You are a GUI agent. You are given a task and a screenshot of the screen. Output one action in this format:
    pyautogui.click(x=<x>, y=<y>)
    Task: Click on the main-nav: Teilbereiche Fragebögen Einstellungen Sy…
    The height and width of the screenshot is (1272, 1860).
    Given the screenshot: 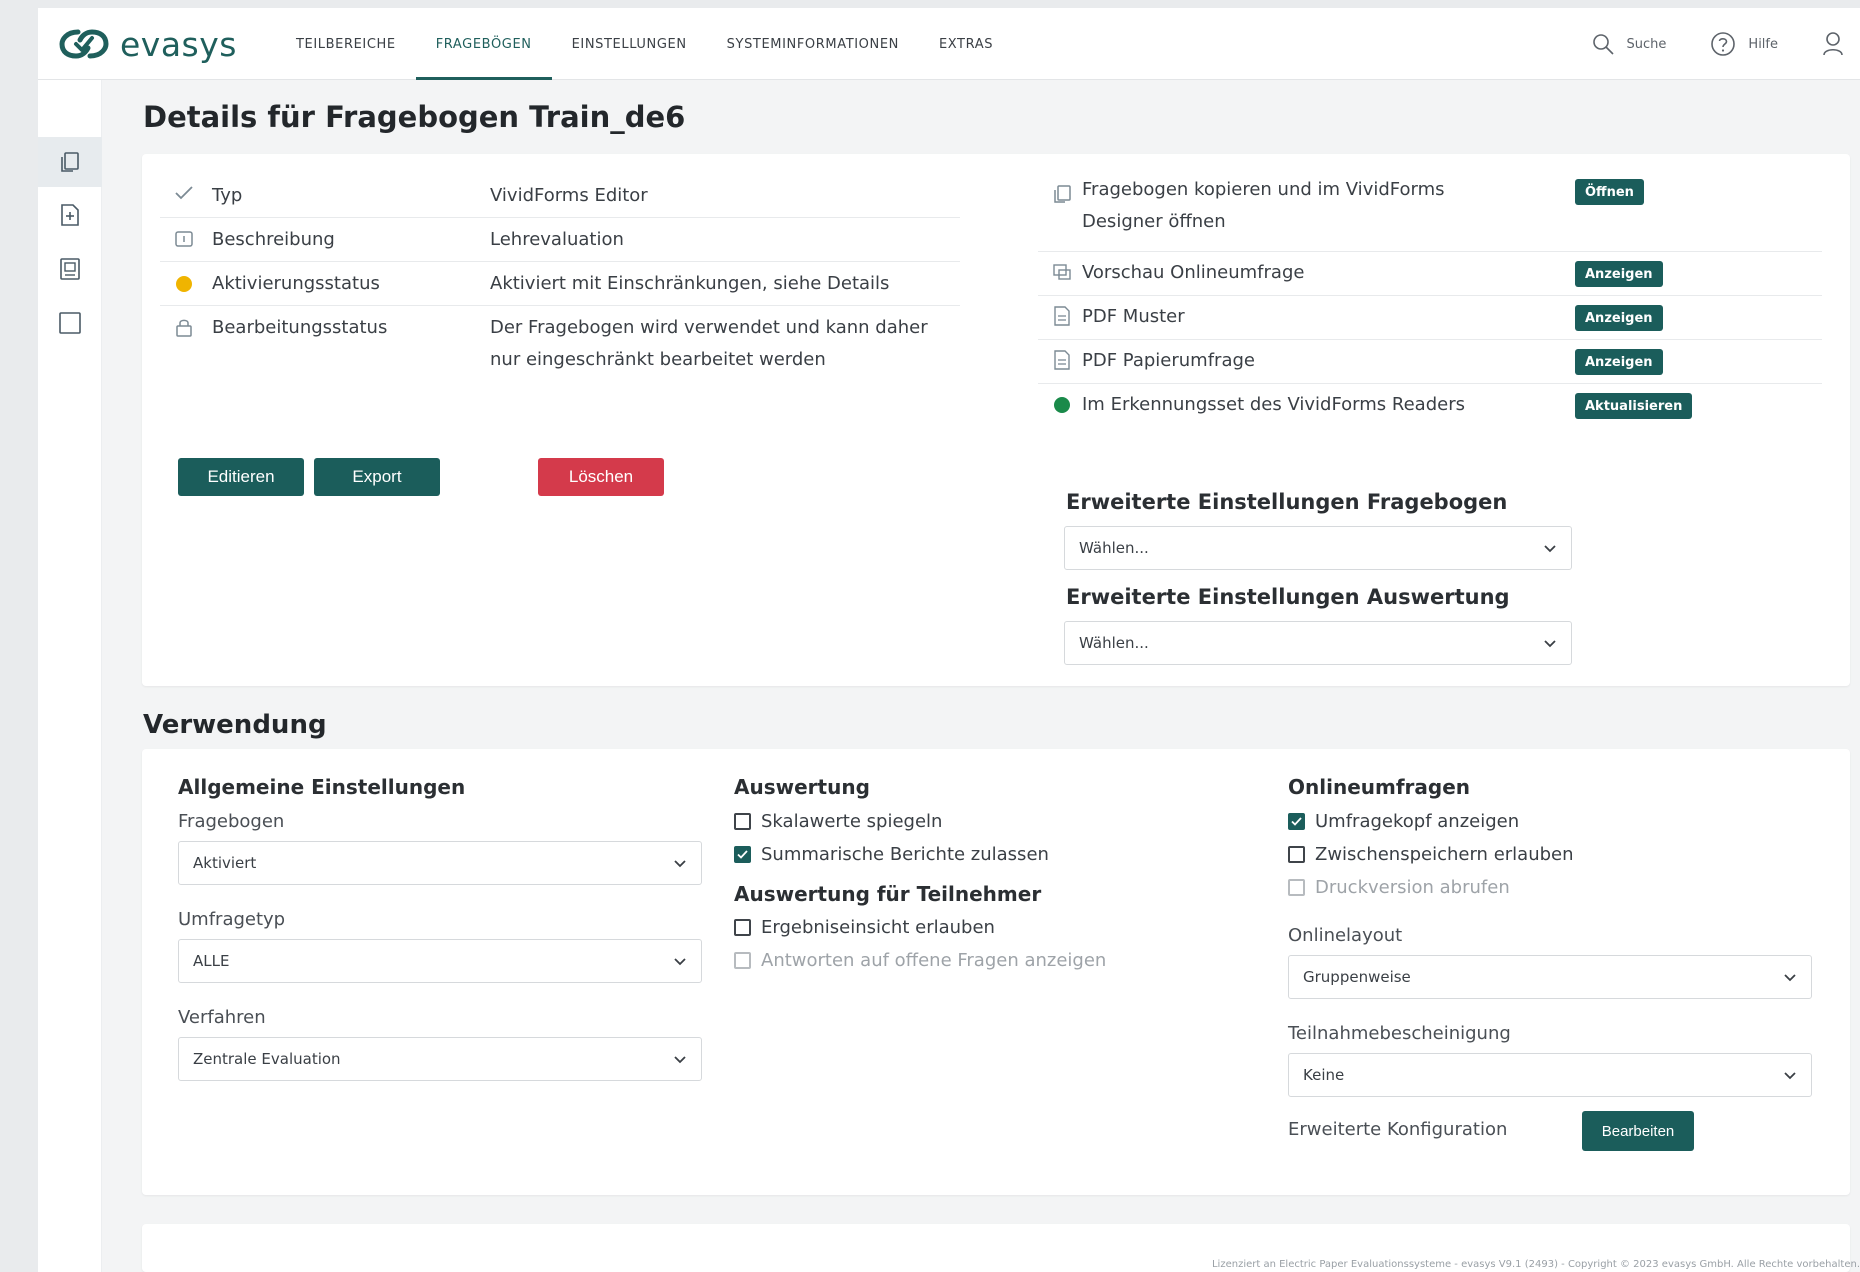 What is the action you would take?
    pyautogui.click(x=644, y=44)
    